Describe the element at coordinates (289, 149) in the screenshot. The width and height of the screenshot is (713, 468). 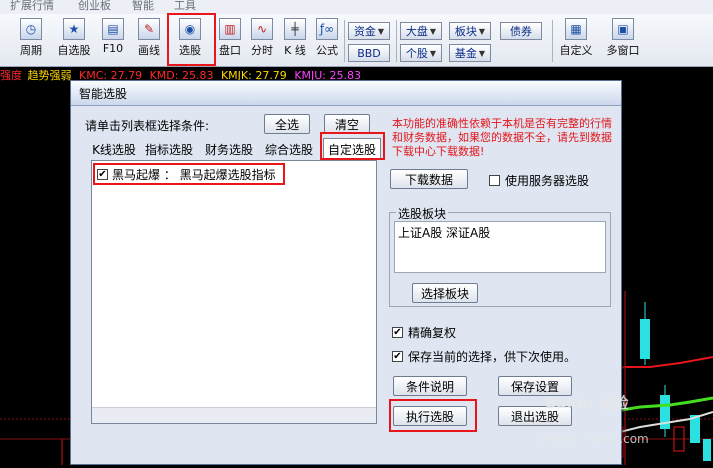
I see `tab-composite-select: 综合选股` at that location.